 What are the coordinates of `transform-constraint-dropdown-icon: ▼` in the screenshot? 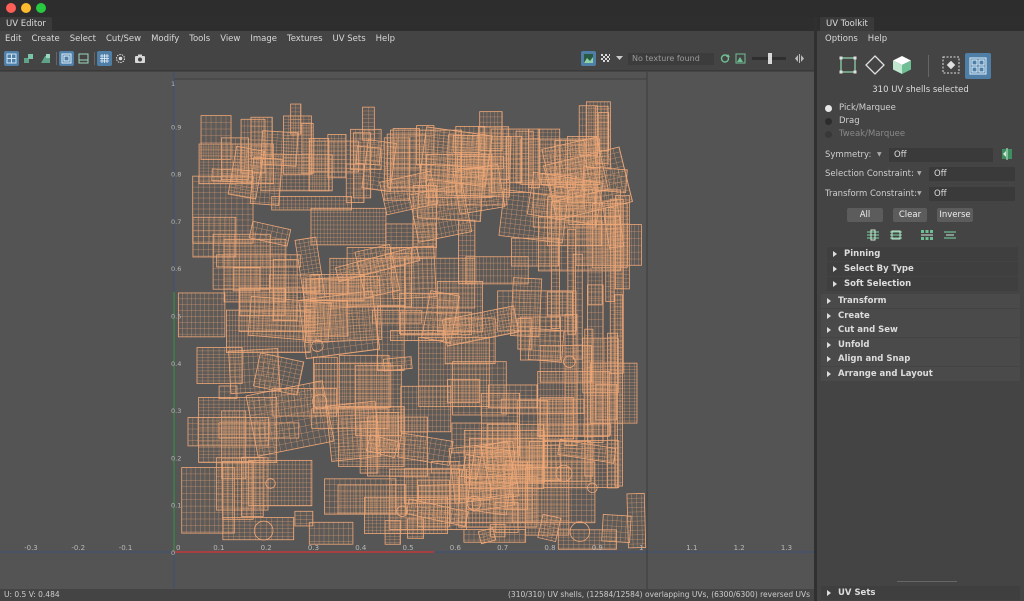 It's located at (919, 193).